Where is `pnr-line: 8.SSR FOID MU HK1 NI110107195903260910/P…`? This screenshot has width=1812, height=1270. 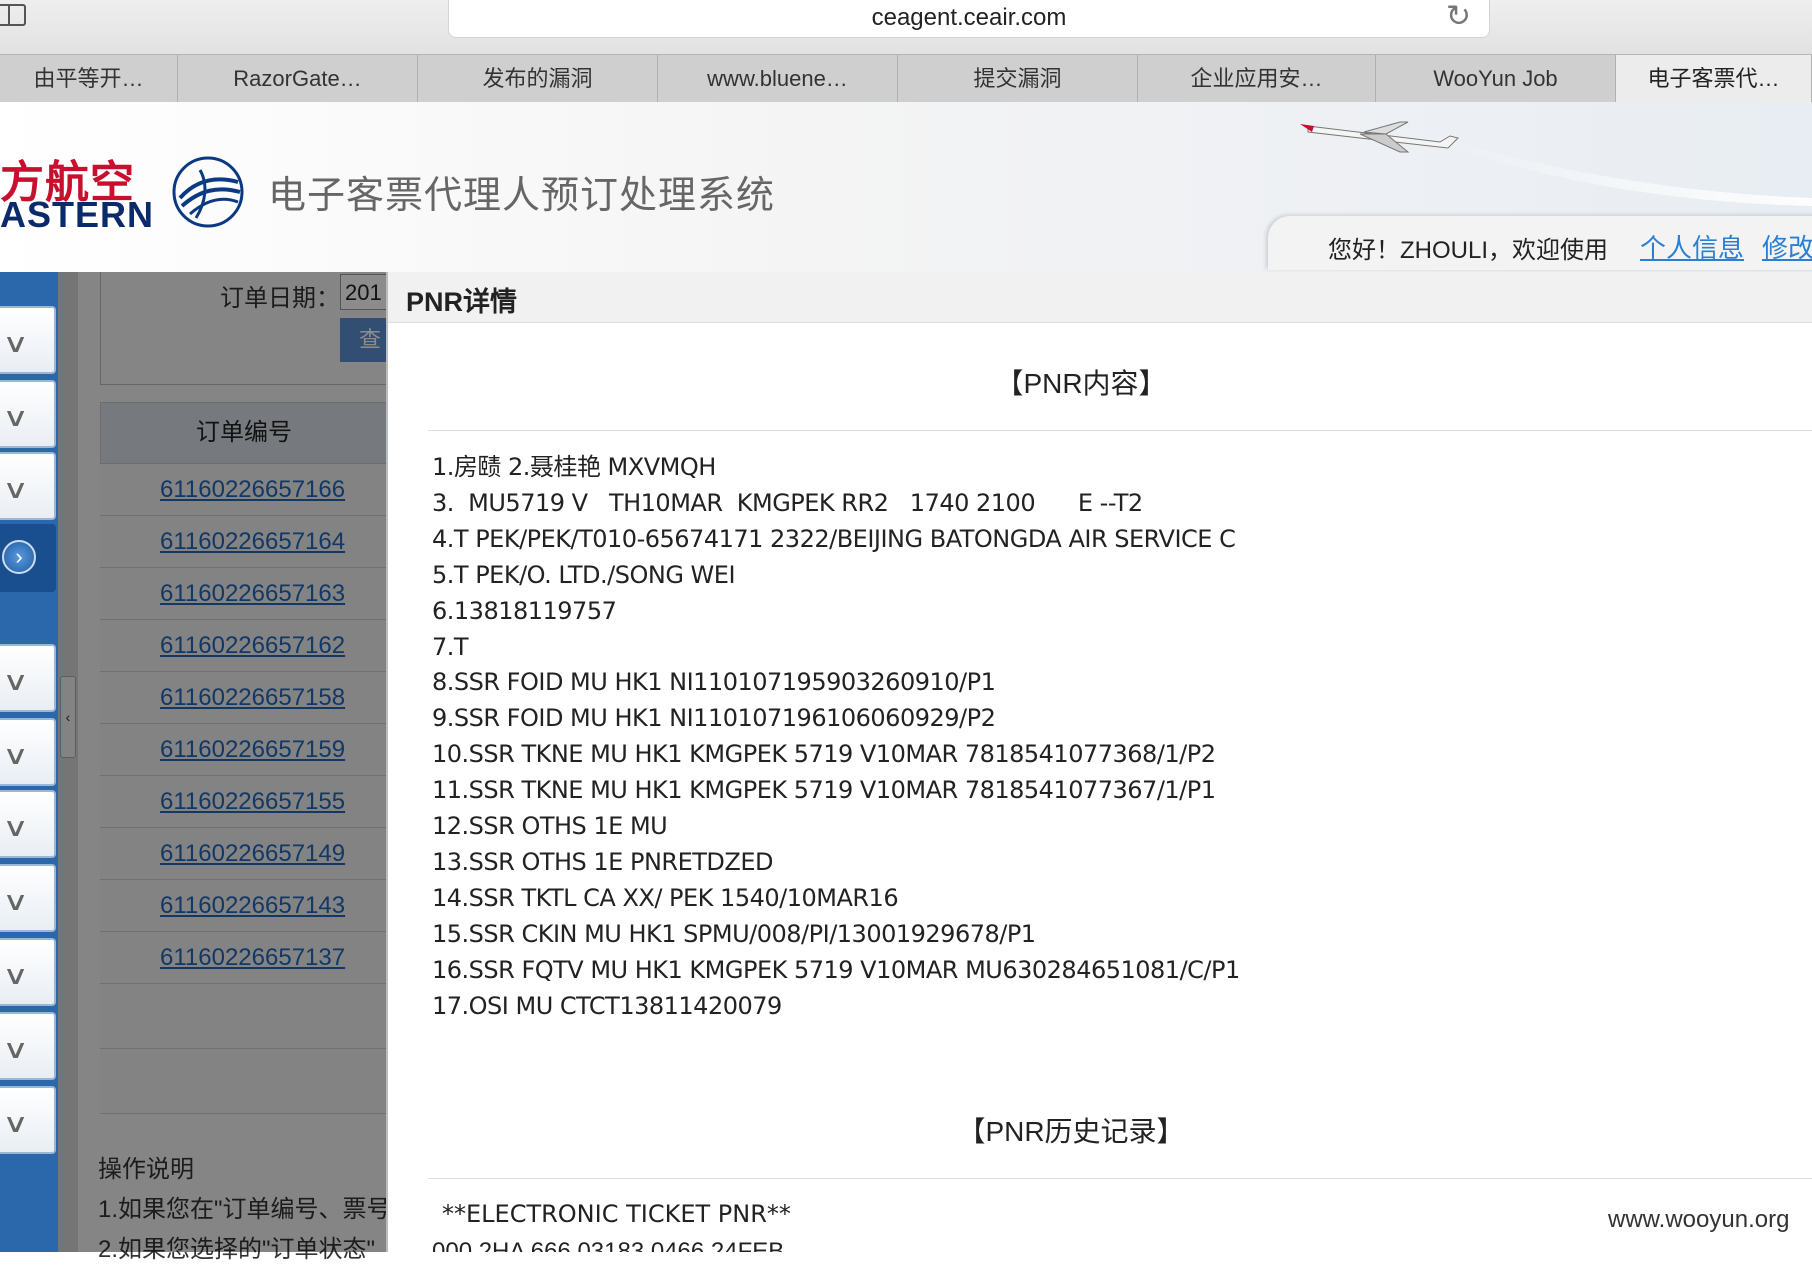 pnr-line: 8.SSR FOID MU HK1 NI110107195903260910/P… is located at coordinates (714, 682).